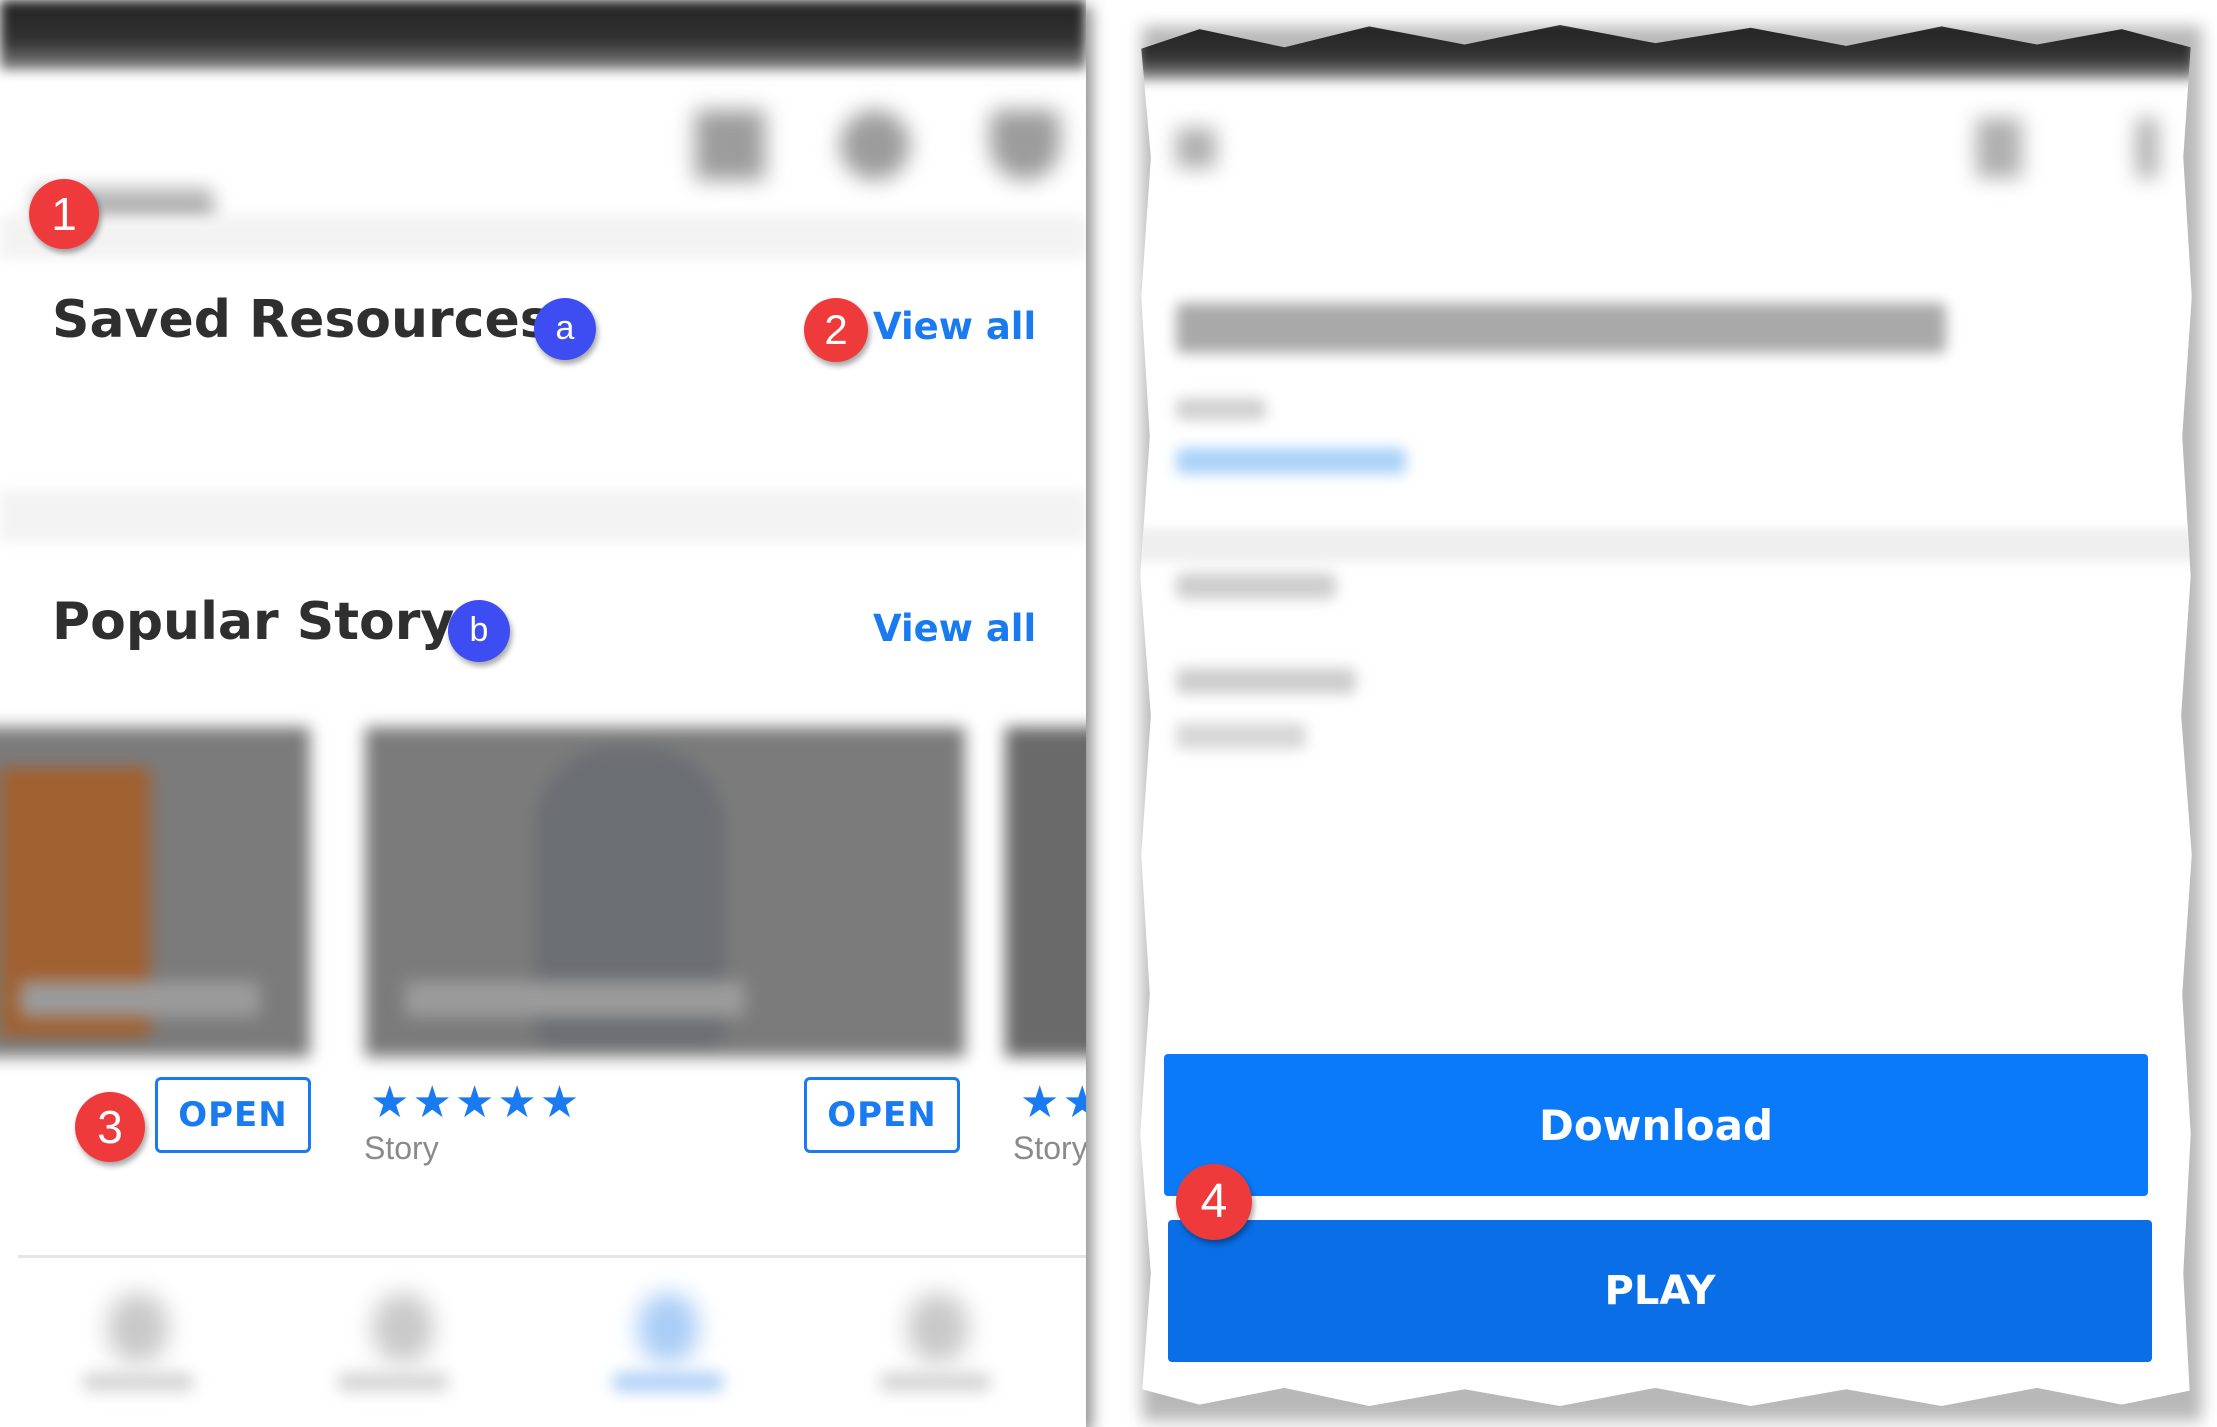 The height and width of the screenshot is (1427, 2217). I want to click on filter-icon, so click(1025, 145).